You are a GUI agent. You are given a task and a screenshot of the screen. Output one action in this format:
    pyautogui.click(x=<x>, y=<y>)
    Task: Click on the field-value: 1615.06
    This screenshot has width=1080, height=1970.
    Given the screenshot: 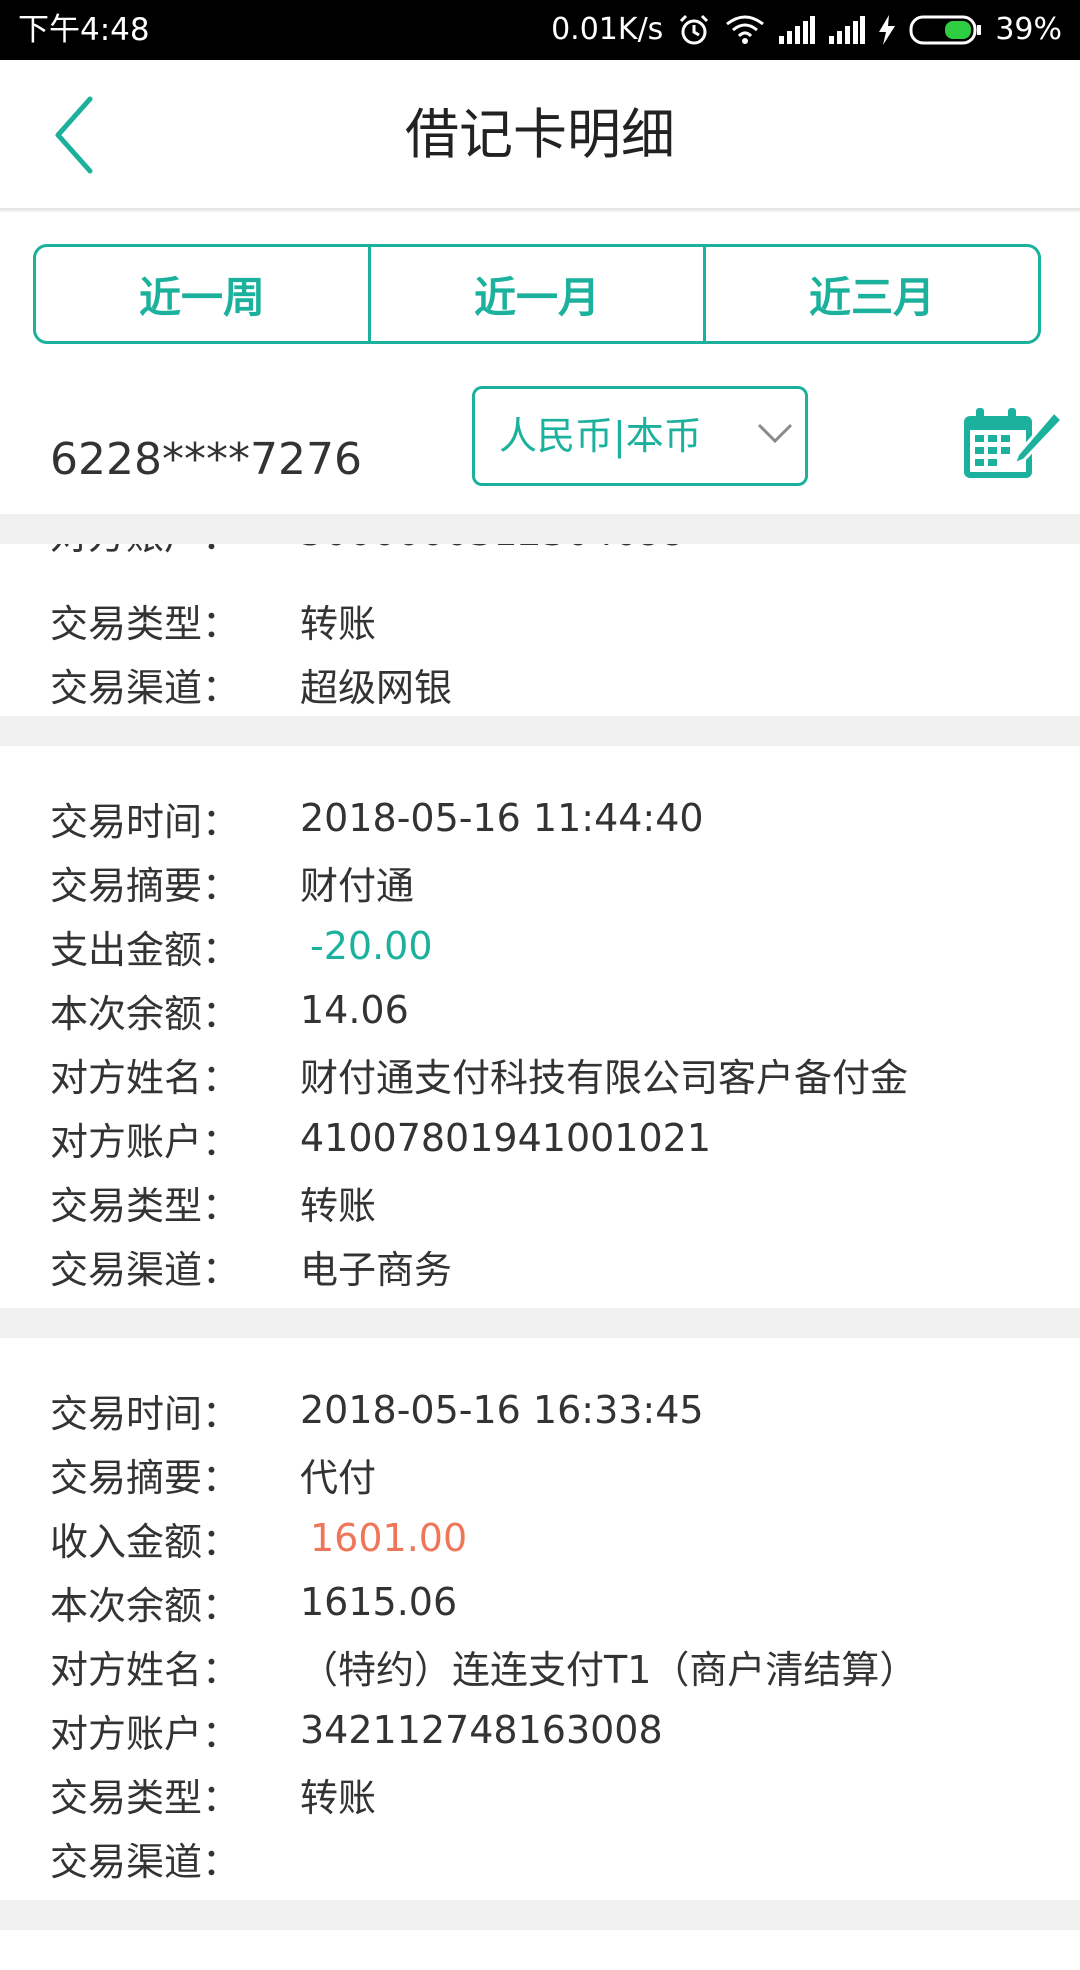 What is the action you would take?
    pyautogui.click(x=379, y=1602)
    